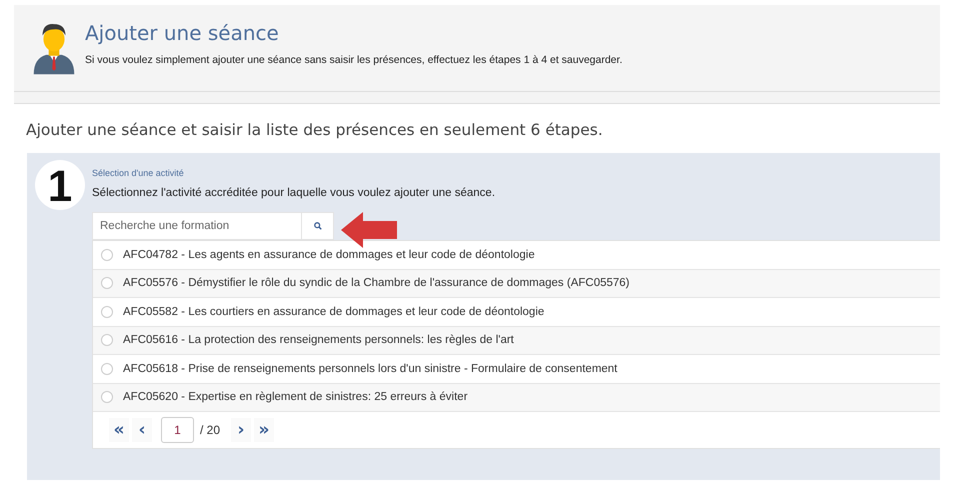  What do you see at coordinates (516, 398) in the screenshot?
I see `activity-item: AFC05620 - Expertise en règlement de sinistres: 25 erreurs à éviter` at bounding box center [516, 398].